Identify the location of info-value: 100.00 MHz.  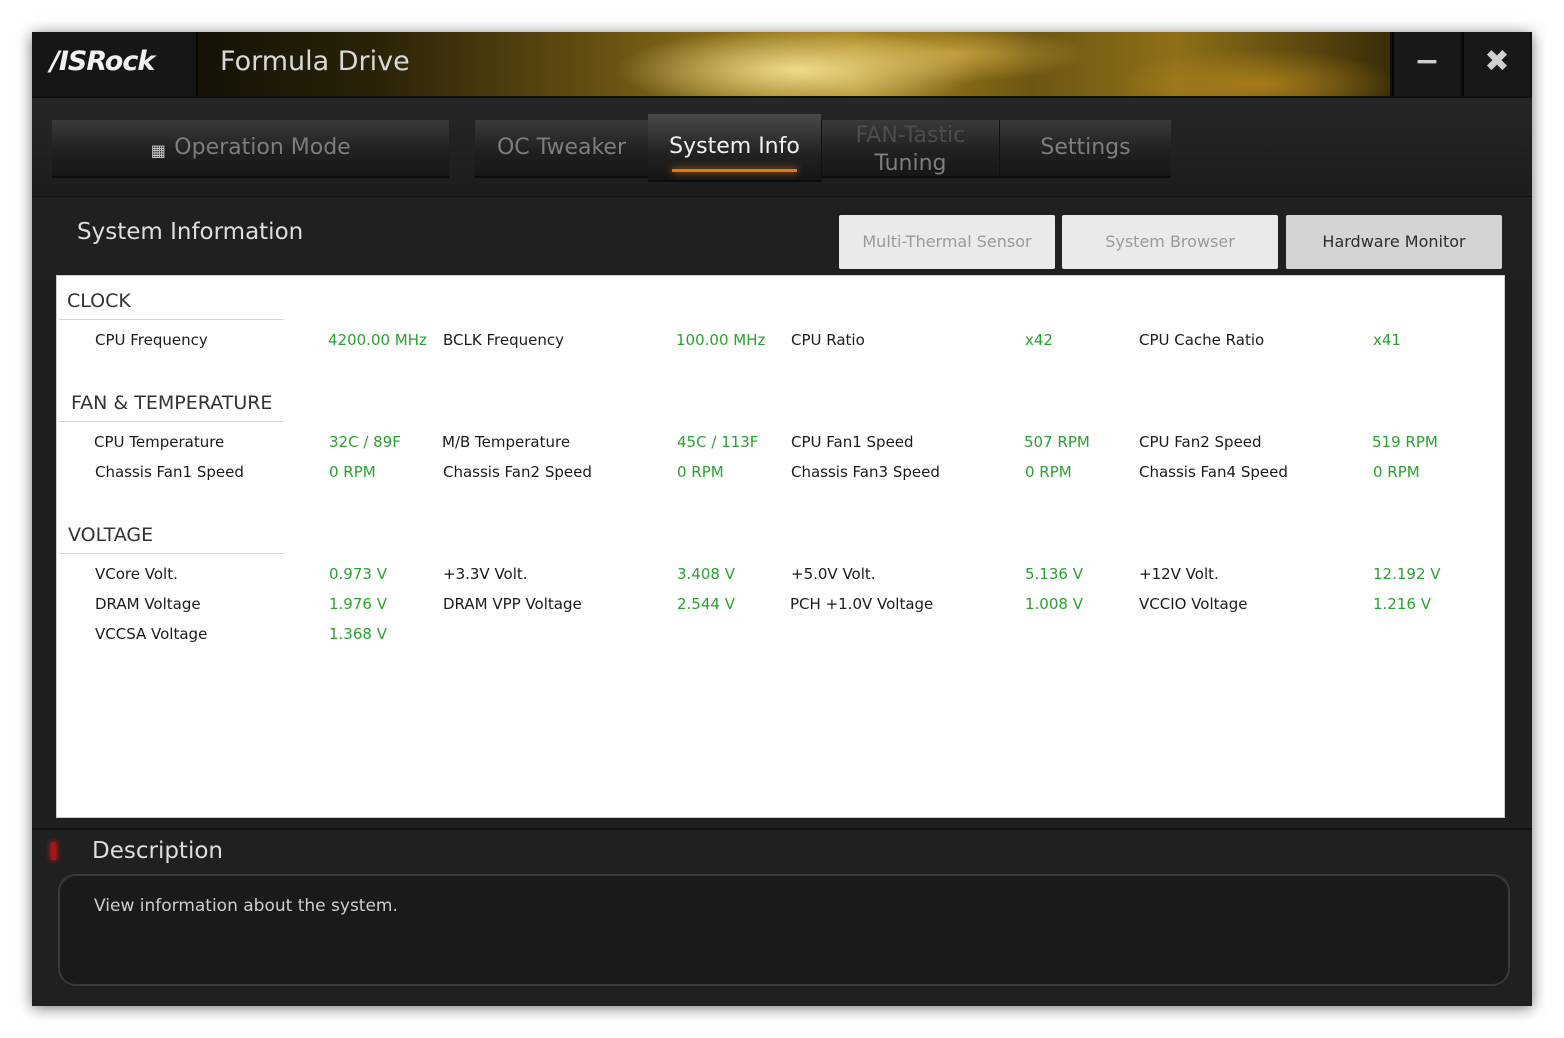
(721, 340).